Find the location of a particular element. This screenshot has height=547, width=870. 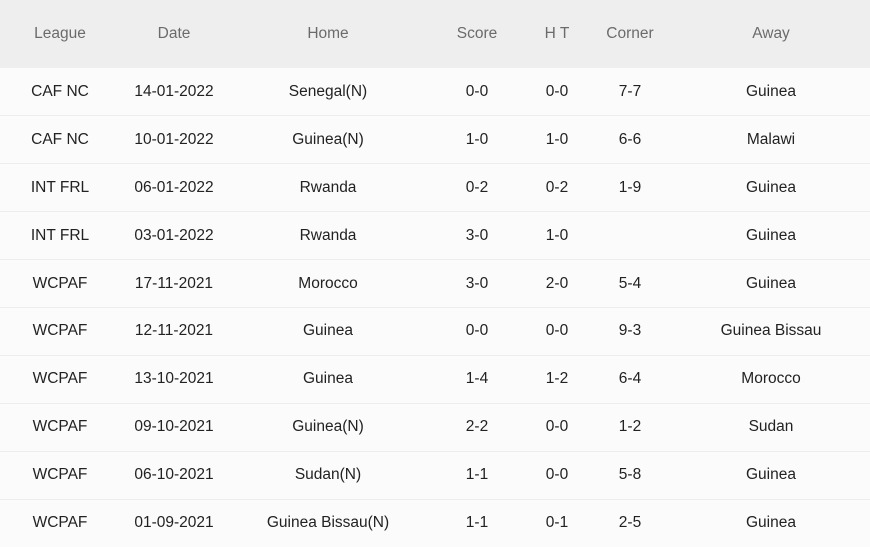

cell-date: 10-01-2022 is located at coordinates (174, 139).